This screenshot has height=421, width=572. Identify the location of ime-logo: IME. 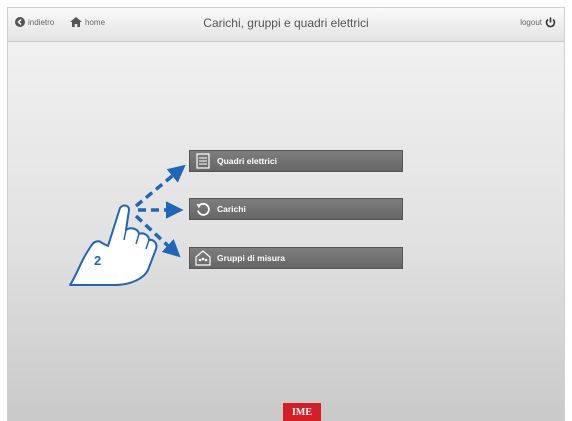
(302, 412).